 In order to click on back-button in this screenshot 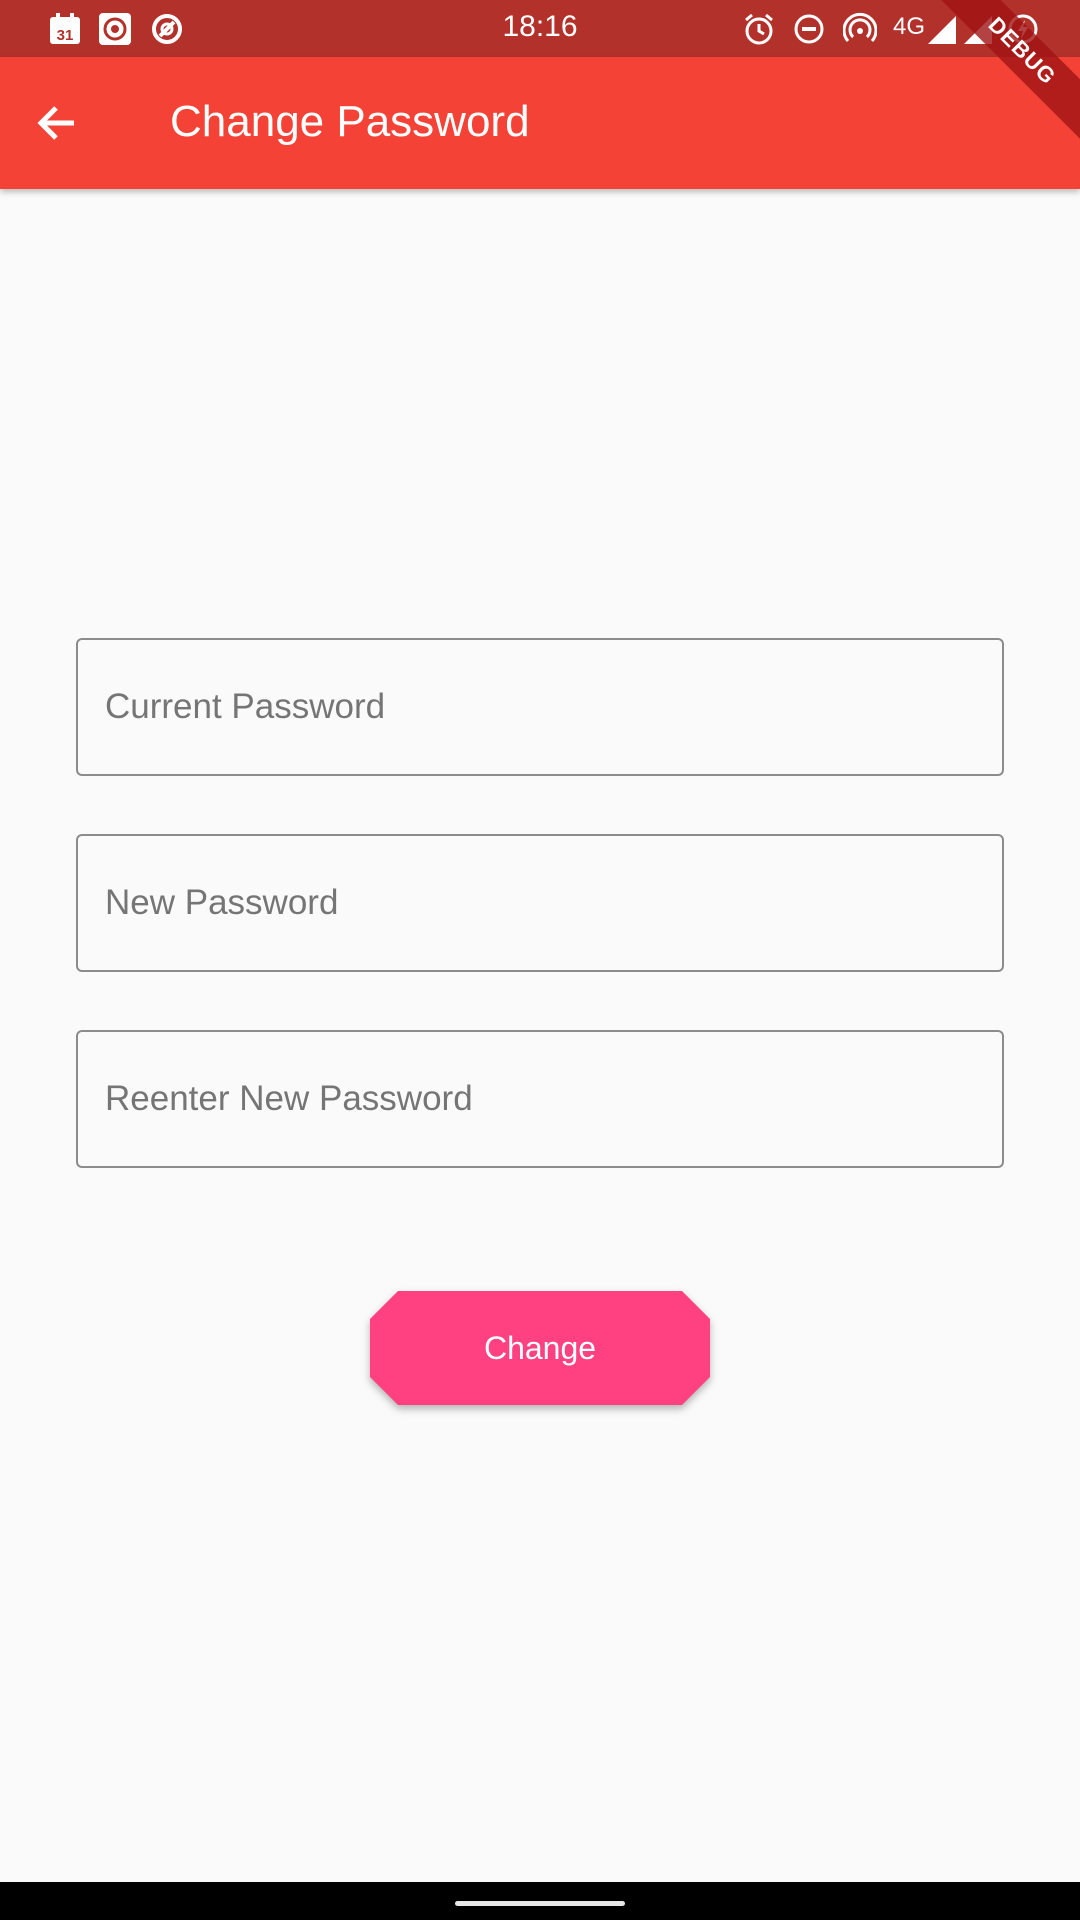, I will do `click(66, 123)`.